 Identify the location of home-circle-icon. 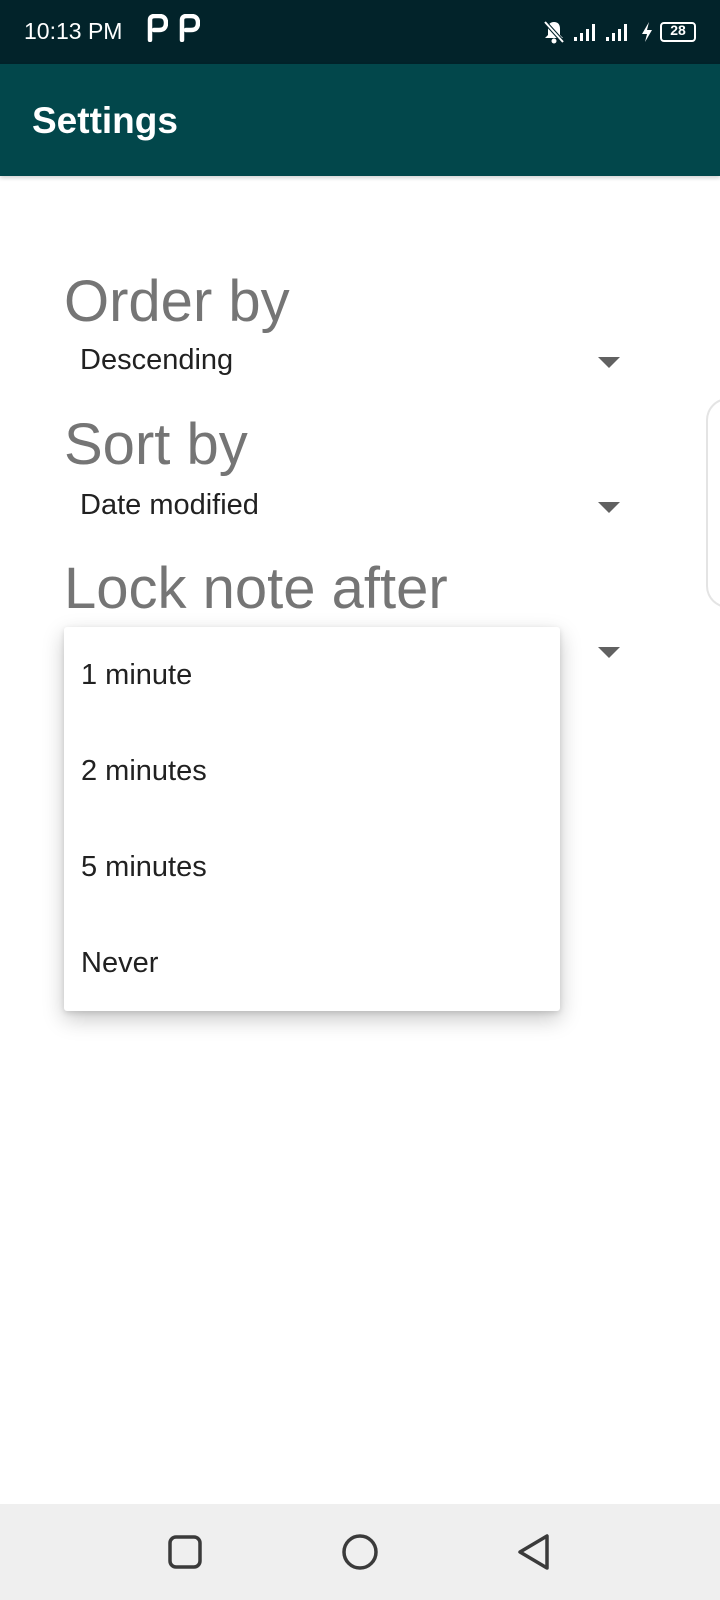
(360, 1552).